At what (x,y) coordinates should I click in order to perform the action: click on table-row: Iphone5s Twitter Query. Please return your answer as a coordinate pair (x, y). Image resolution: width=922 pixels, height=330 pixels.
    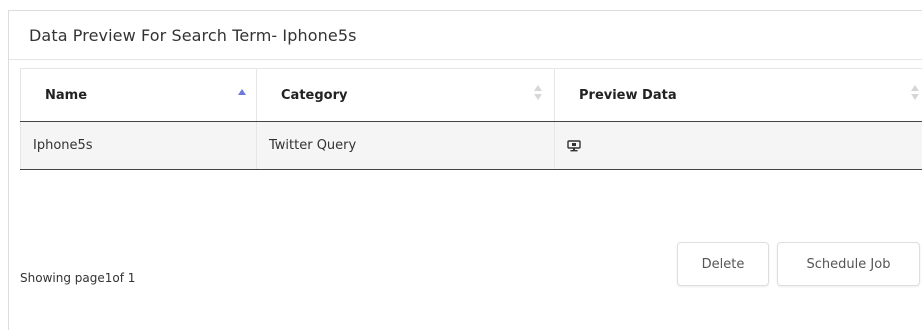
    Looking at the image, I should click on (471, 146).